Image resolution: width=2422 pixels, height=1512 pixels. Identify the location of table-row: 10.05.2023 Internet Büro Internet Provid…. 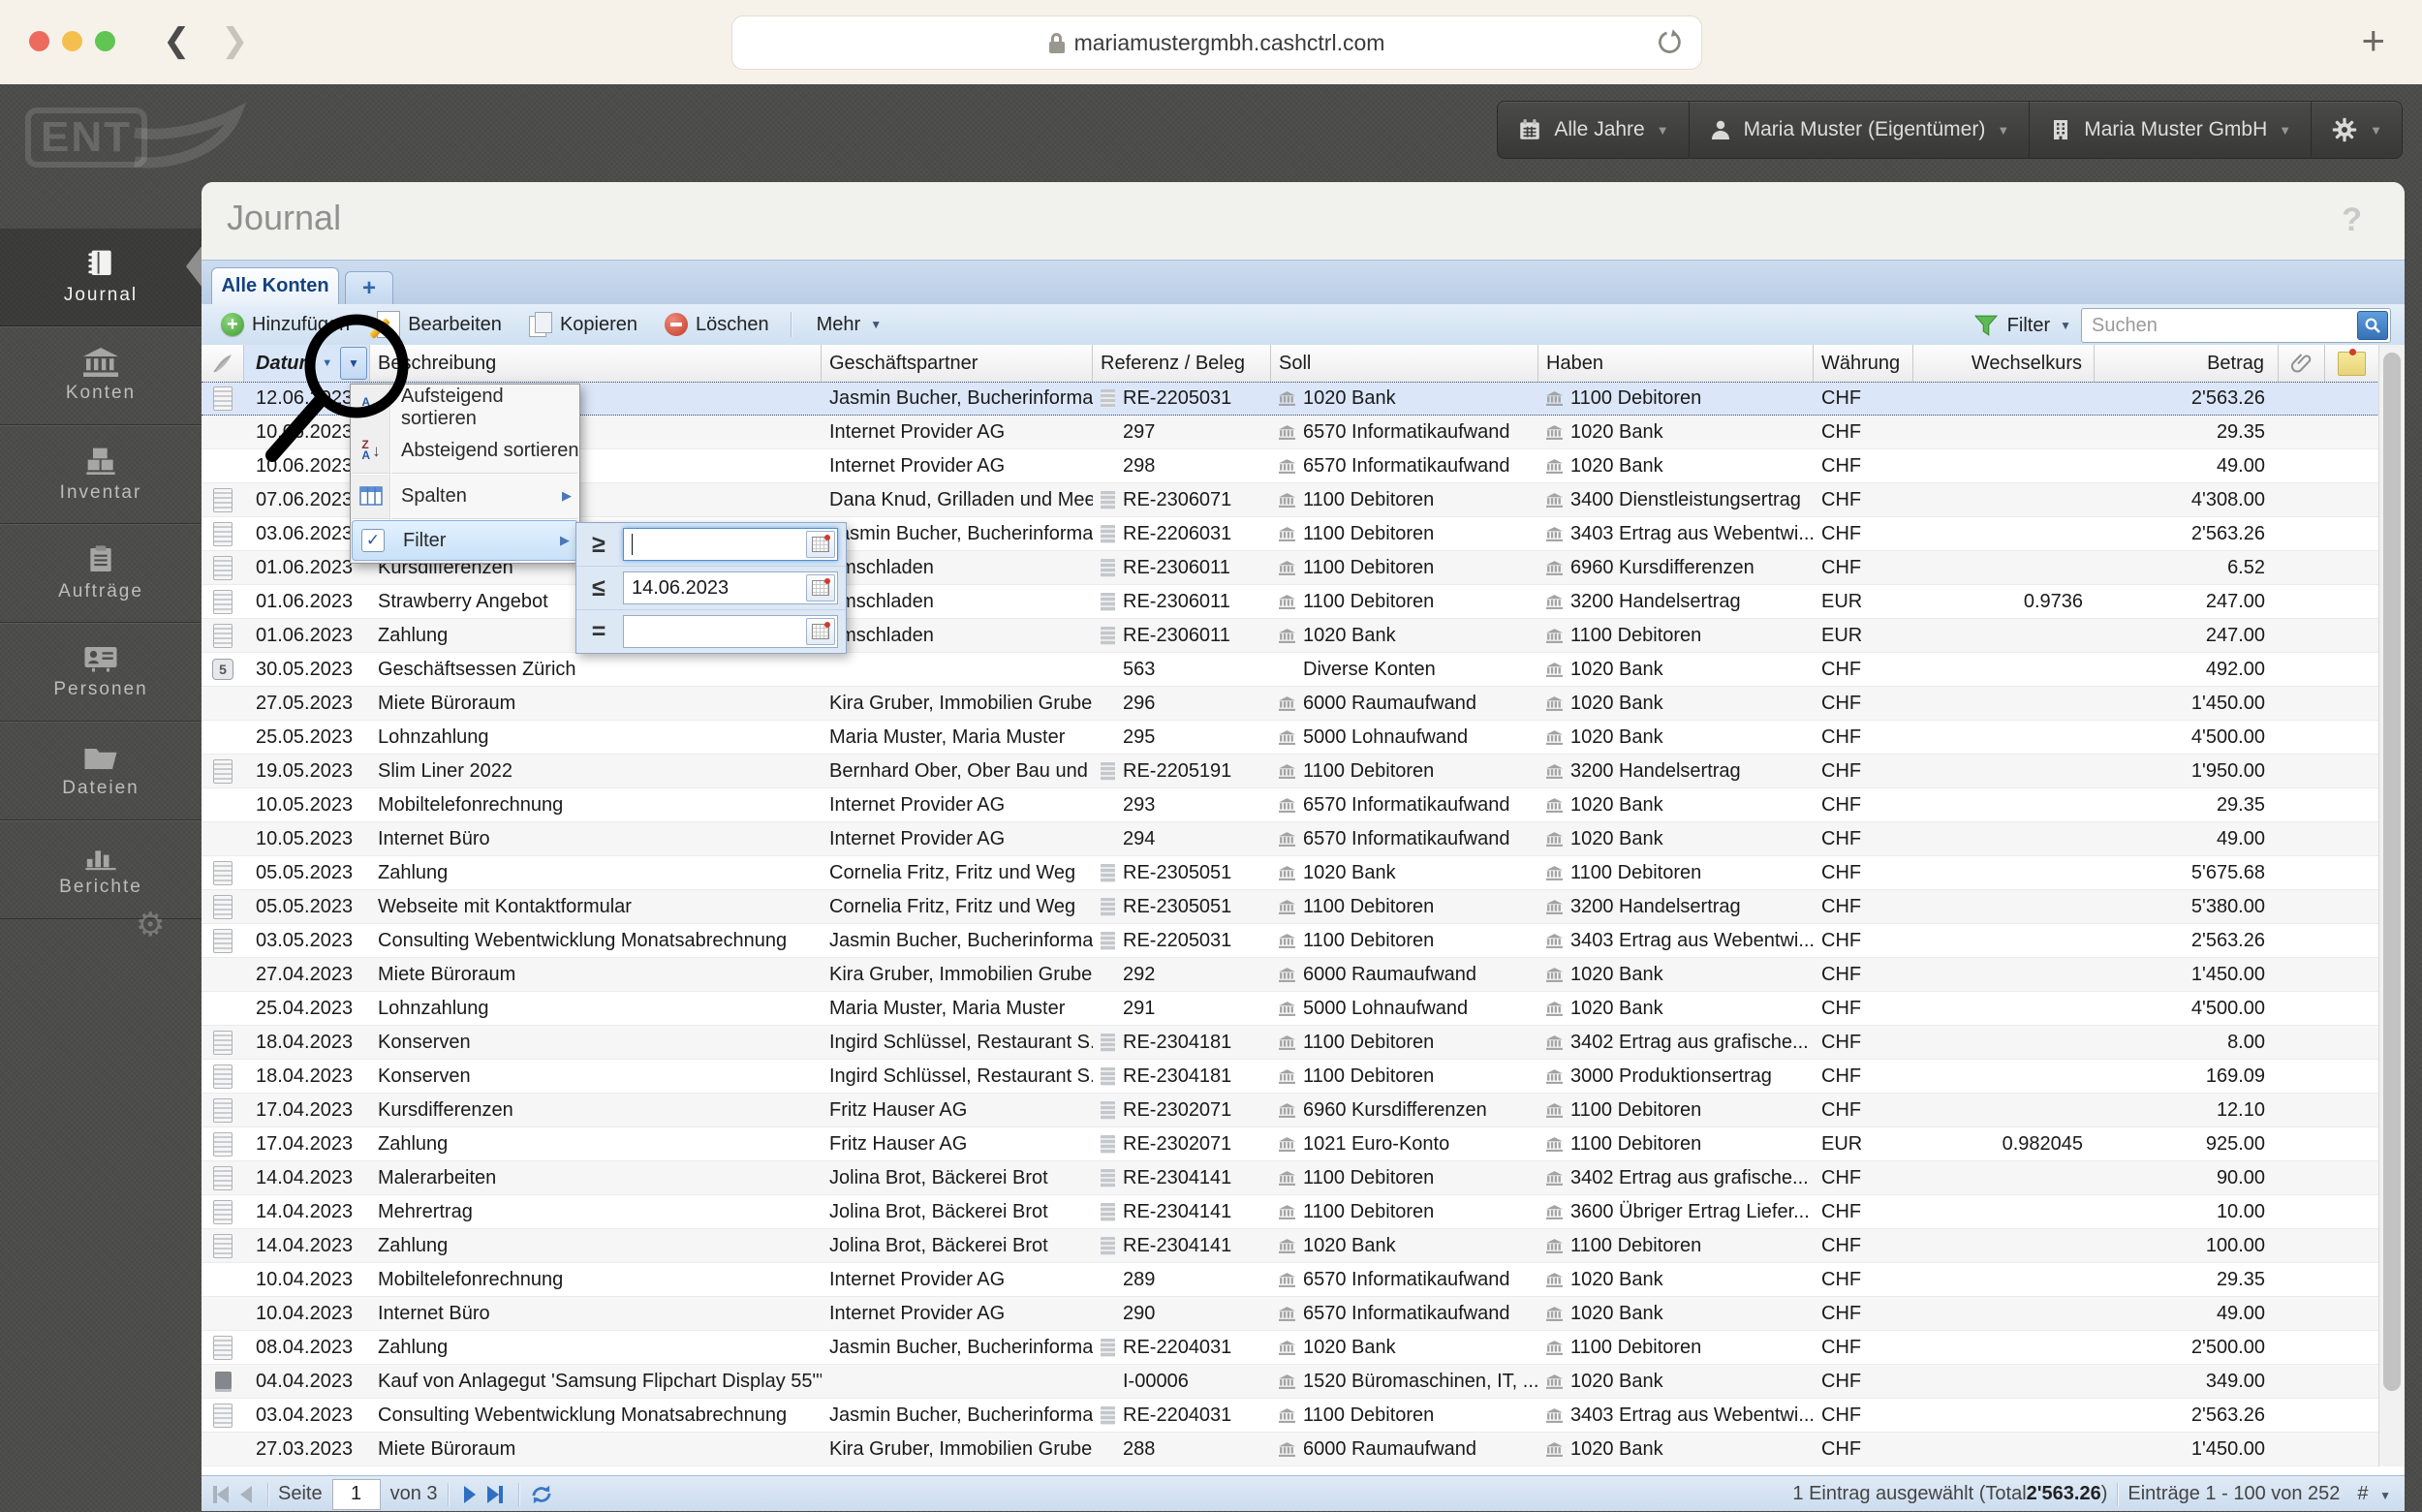
(1303, 839).